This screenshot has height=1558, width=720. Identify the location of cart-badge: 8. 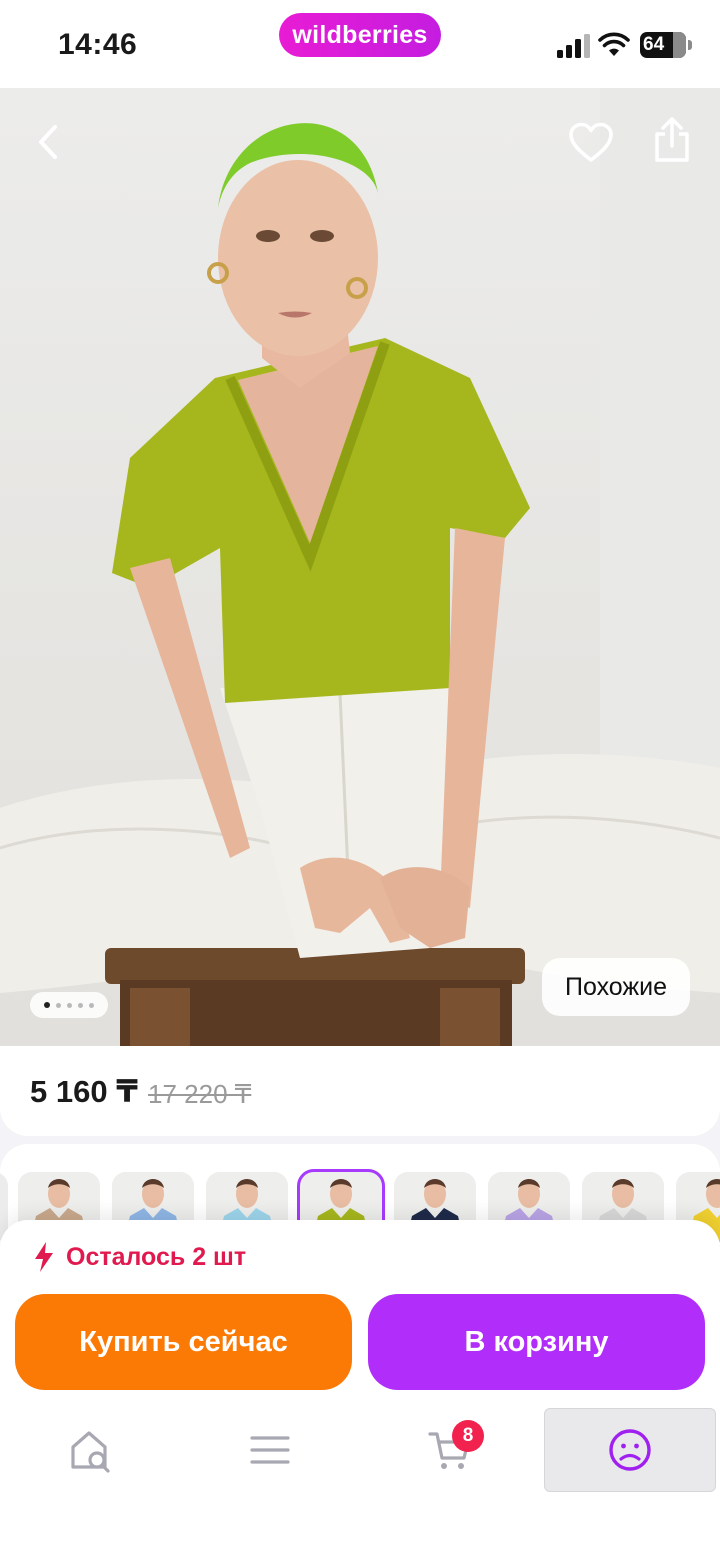
(468, 1436).